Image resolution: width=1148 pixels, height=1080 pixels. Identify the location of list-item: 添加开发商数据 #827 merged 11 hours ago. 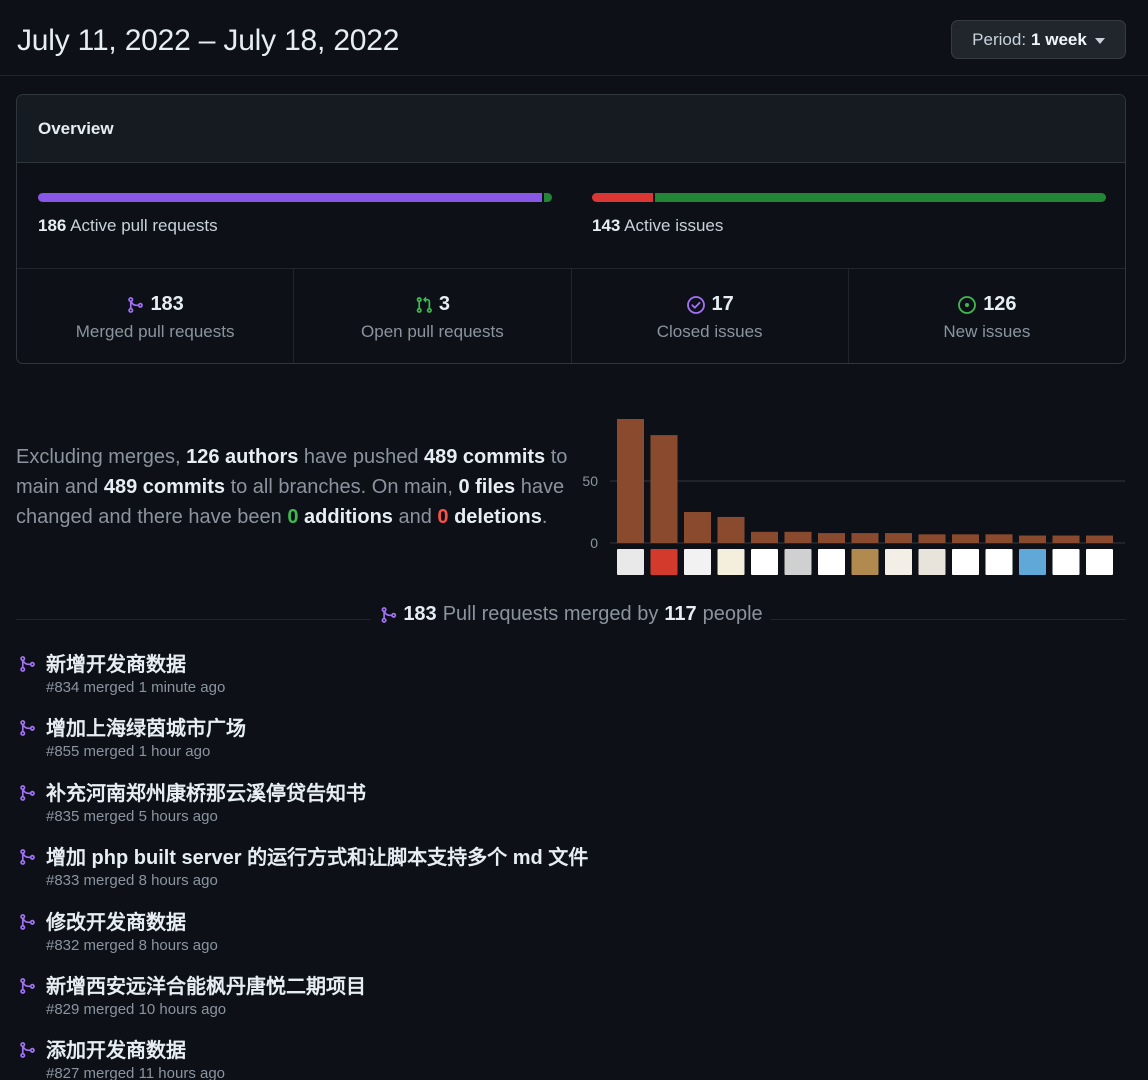
(571, 1059).